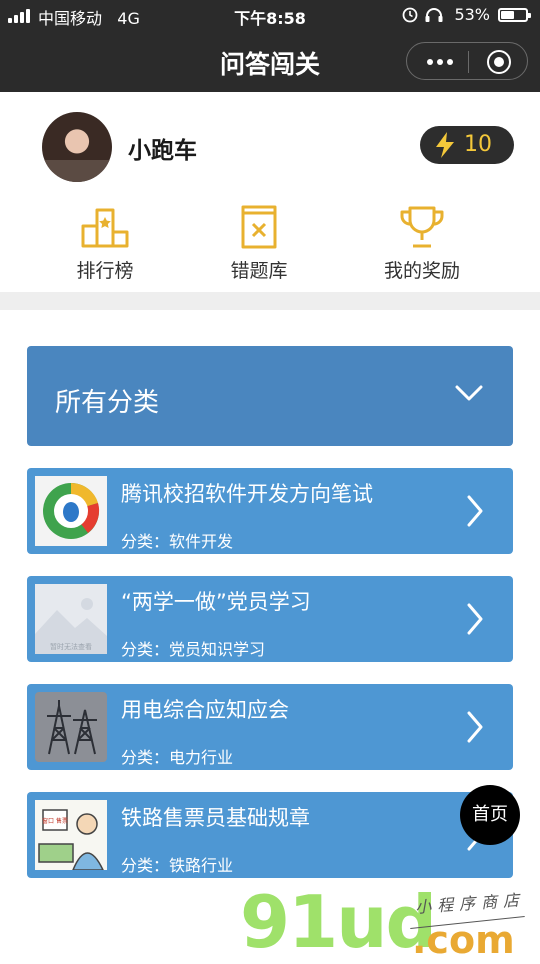 The image size is (540, 964). I want to click on status-bar: 中国移动 4G 下午8:58 53%, so click(270, 15).